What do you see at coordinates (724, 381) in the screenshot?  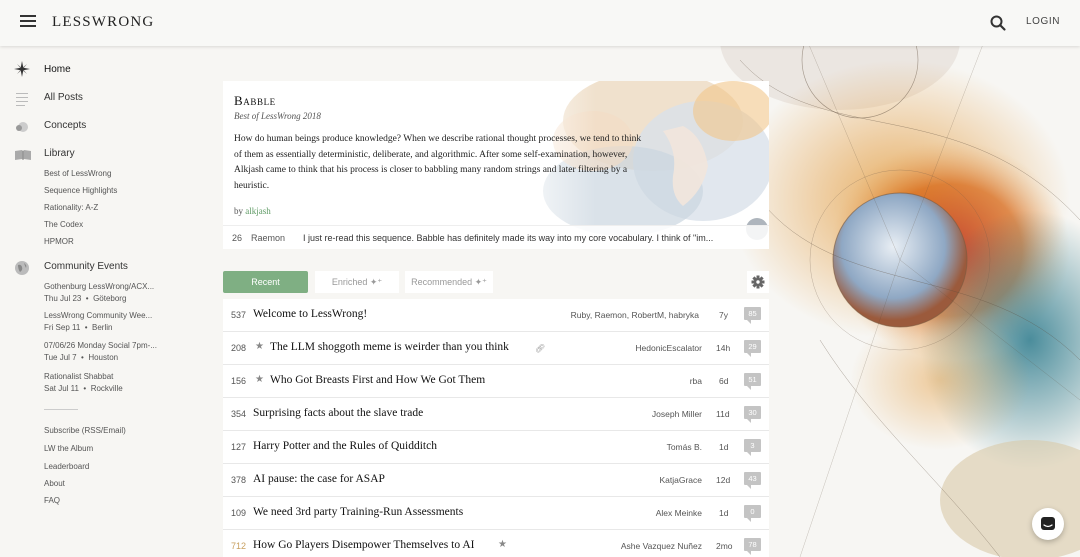 I see `post-age: 6d` at bounding box center [724, 381].